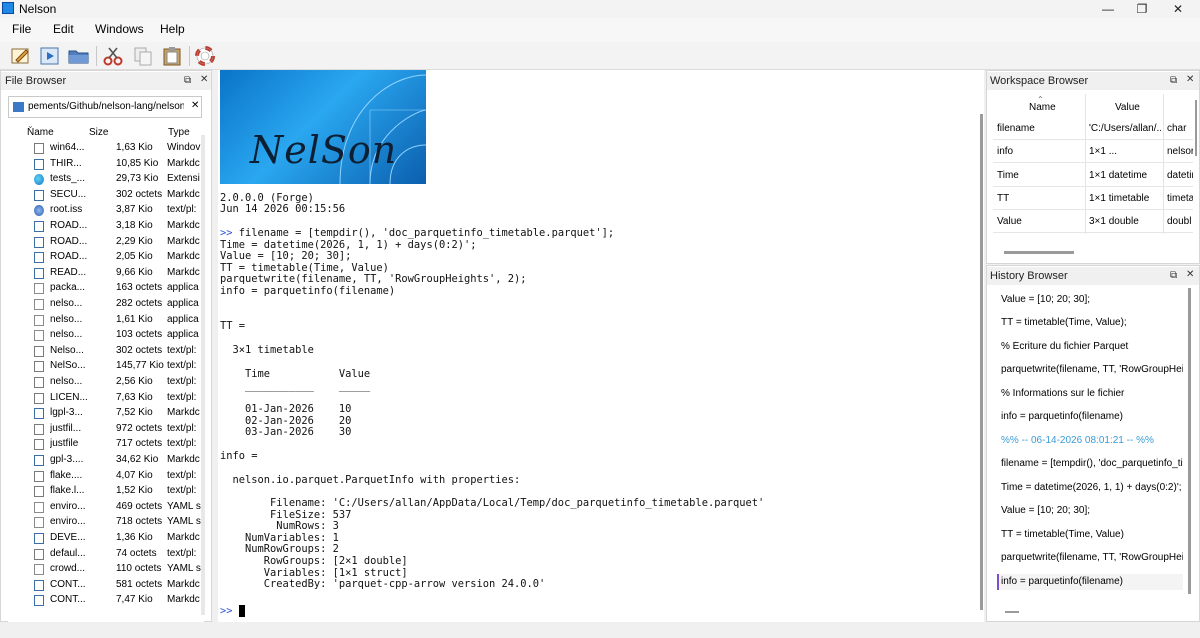 This screenshot has width=1200, height=638. Describe the element at coordinates (1196, 128) in the screenshot. I see `workspace-v-scrollbar` at that location.